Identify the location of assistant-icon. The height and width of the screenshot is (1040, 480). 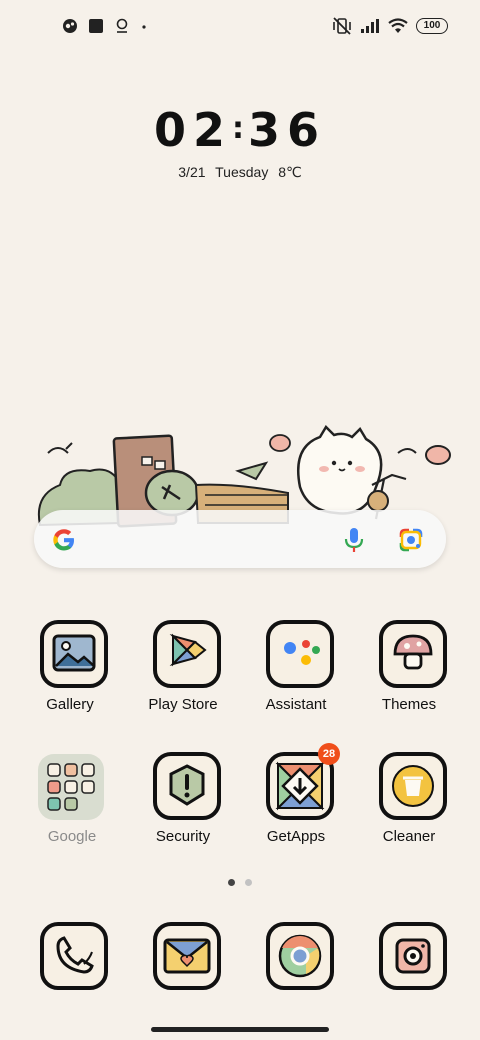
(300, 654).